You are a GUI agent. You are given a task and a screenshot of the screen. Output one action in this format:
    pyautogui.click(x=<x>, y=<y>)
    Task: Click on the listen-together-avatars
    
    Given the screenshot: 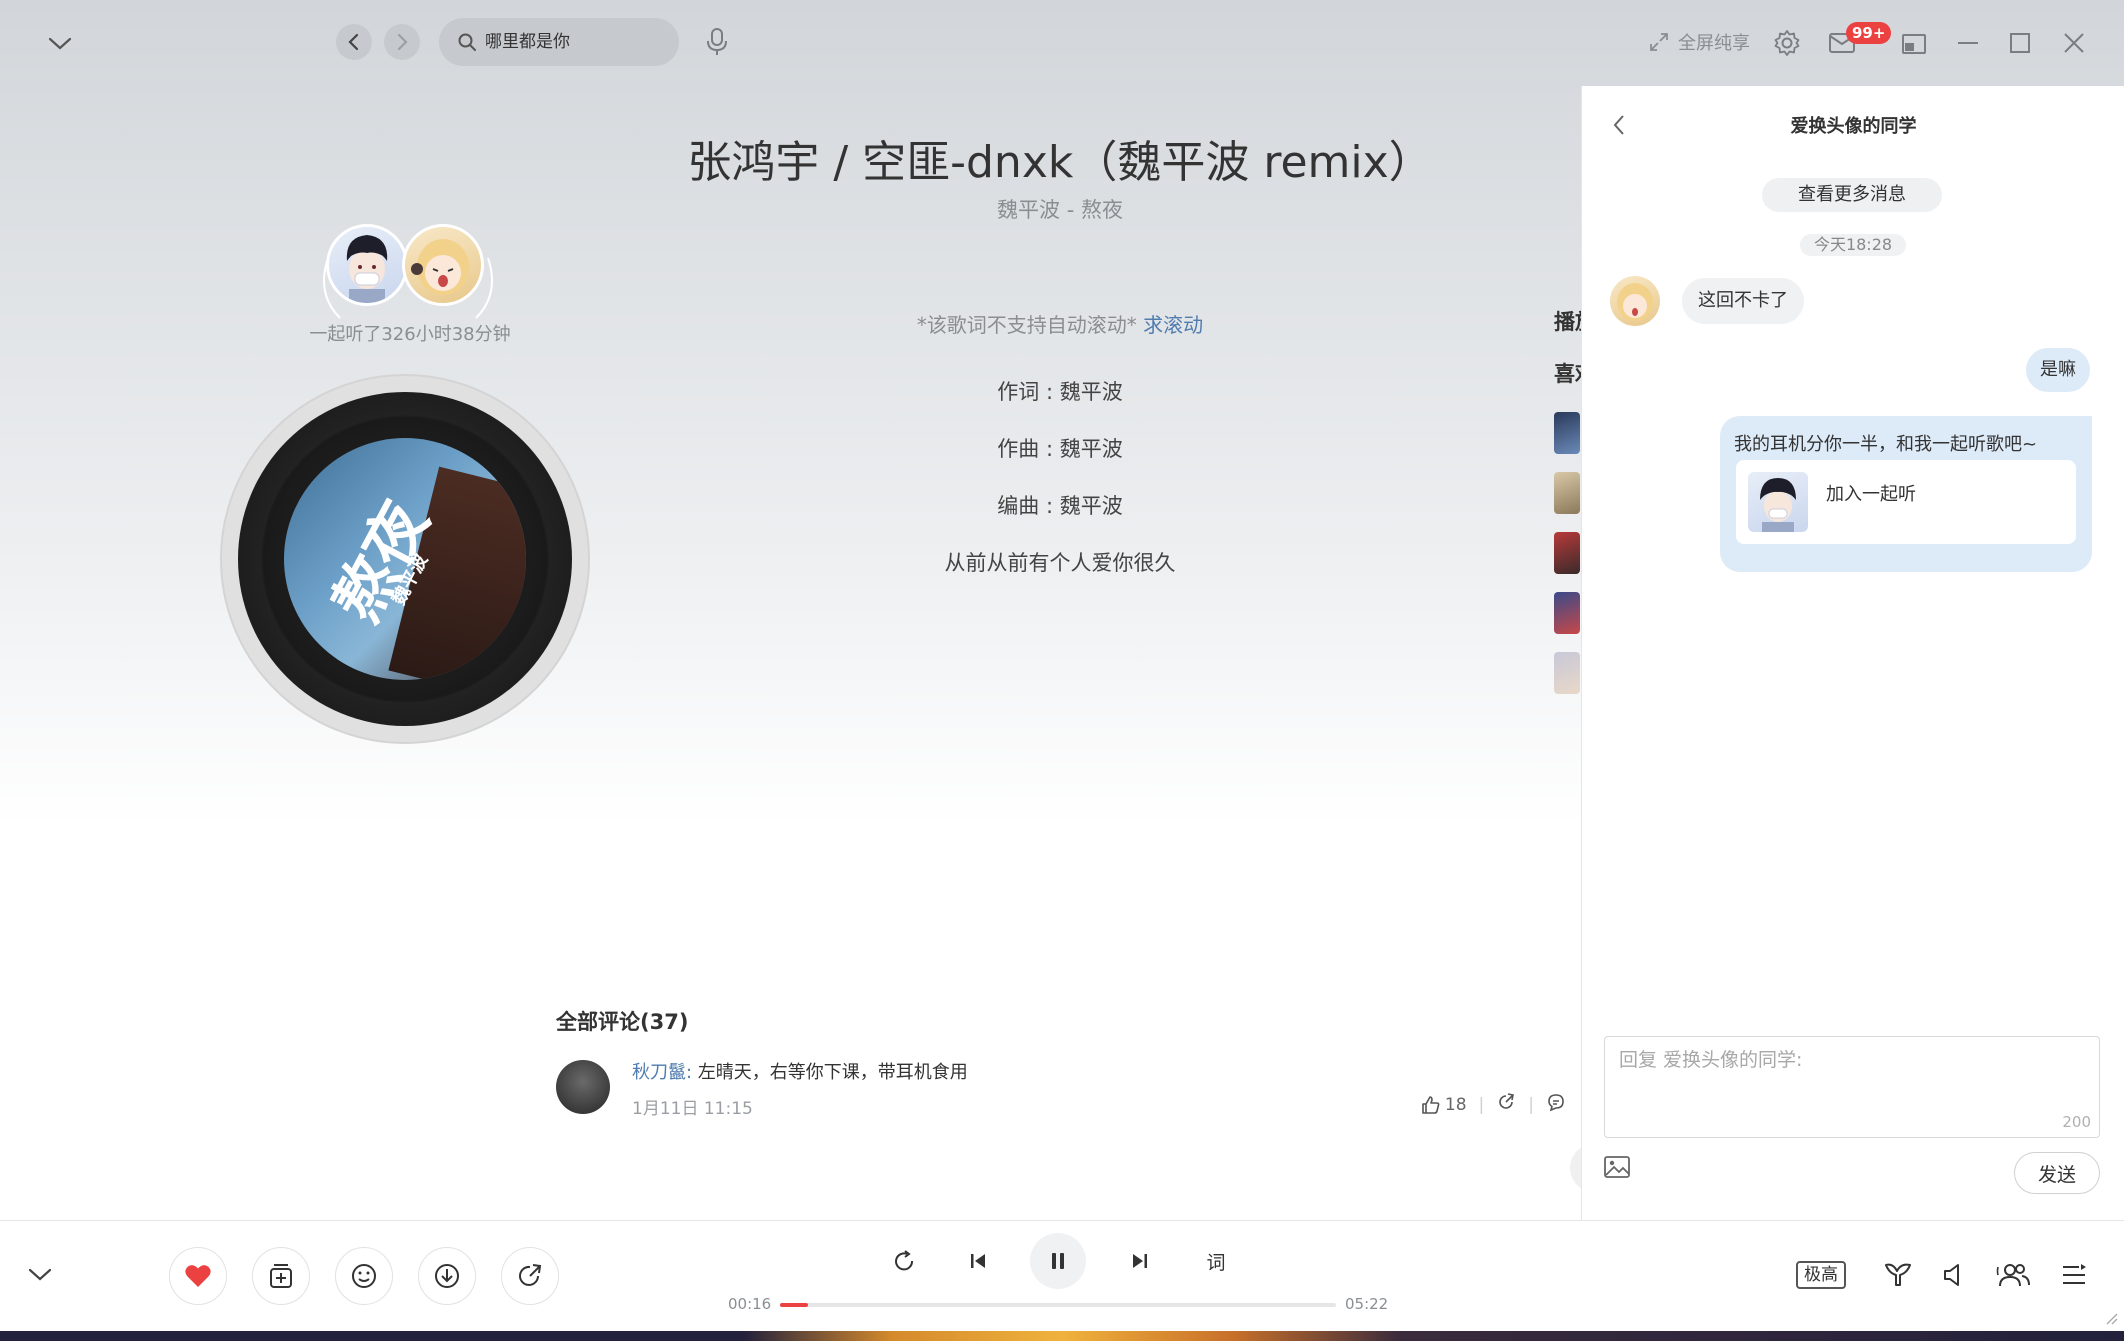 What is the action you would take?
    pyautogui.click(x=407, y=271)
    